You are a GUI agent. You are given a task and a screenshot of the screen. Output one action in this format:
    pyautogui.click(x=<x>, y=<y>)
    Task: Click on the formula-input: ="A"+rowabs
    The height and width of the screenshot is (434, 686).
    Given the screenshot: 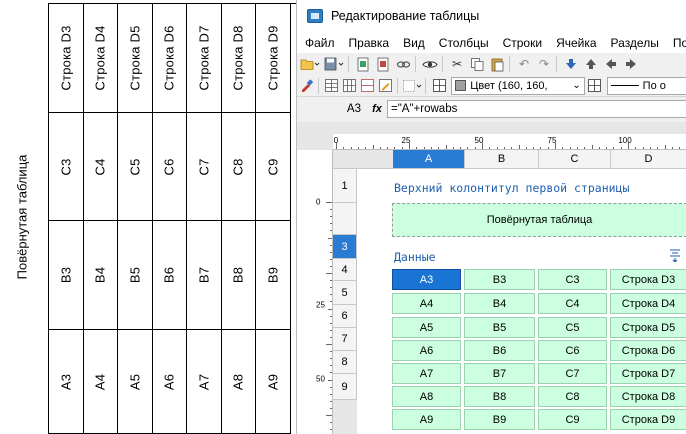 What is the action you would take?
    pyautogui.click(x=536, y=109)
    